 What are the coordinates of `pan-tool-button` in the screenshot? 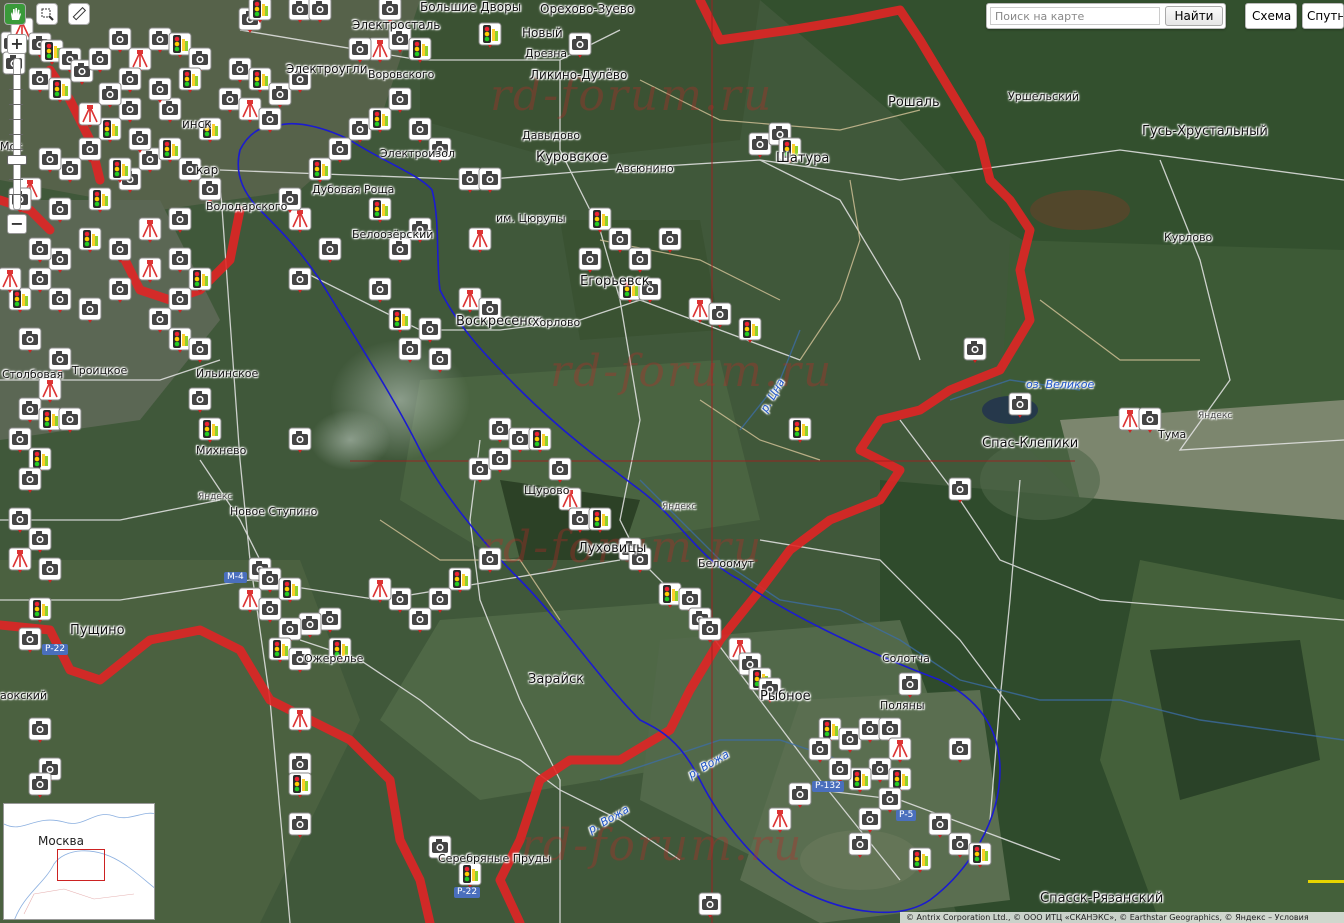 It's located at (15, 14).